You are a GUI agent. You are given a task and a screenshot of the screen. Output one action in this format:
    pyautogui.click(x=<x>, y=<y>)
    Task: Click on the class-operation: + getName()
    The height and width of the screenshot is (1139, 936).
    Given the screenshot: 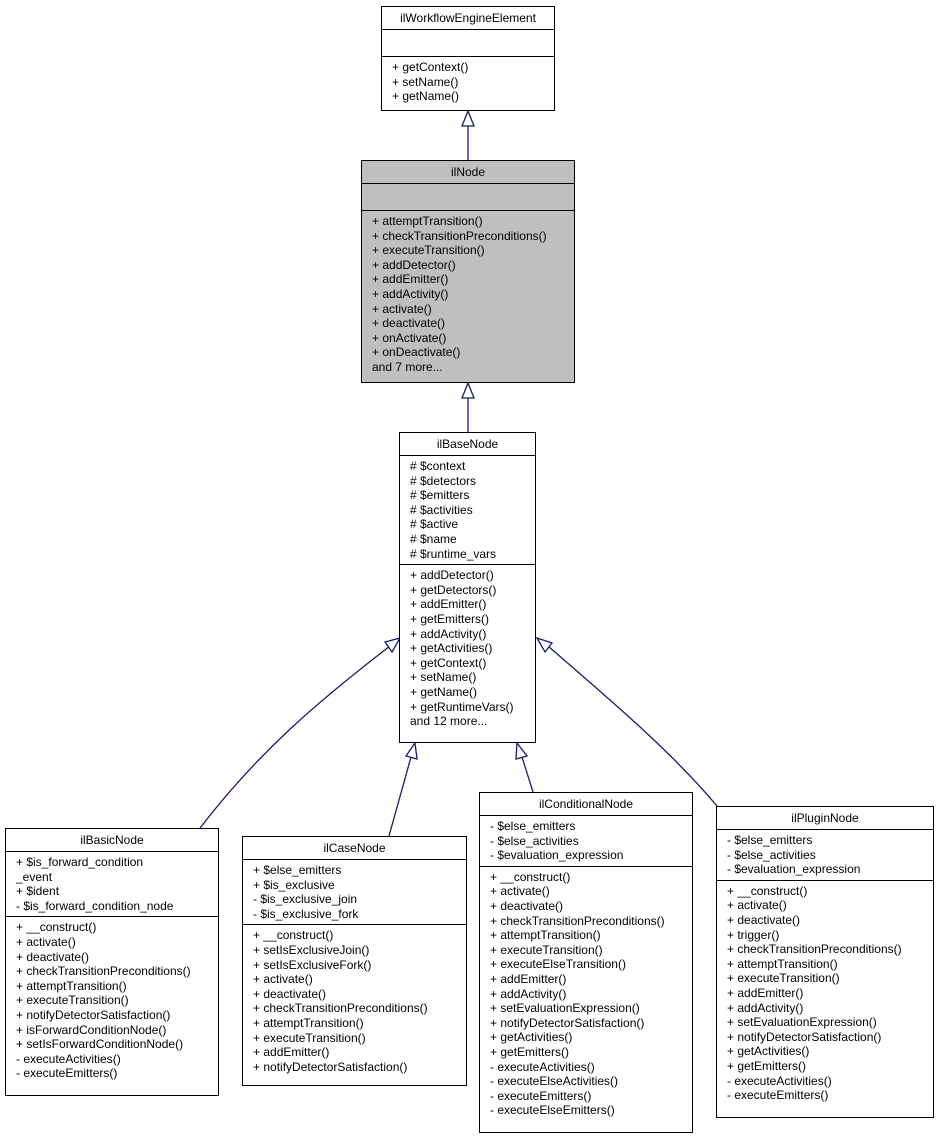 What is the action you would take?
    pyautogui.click(x=444, y=691)
    